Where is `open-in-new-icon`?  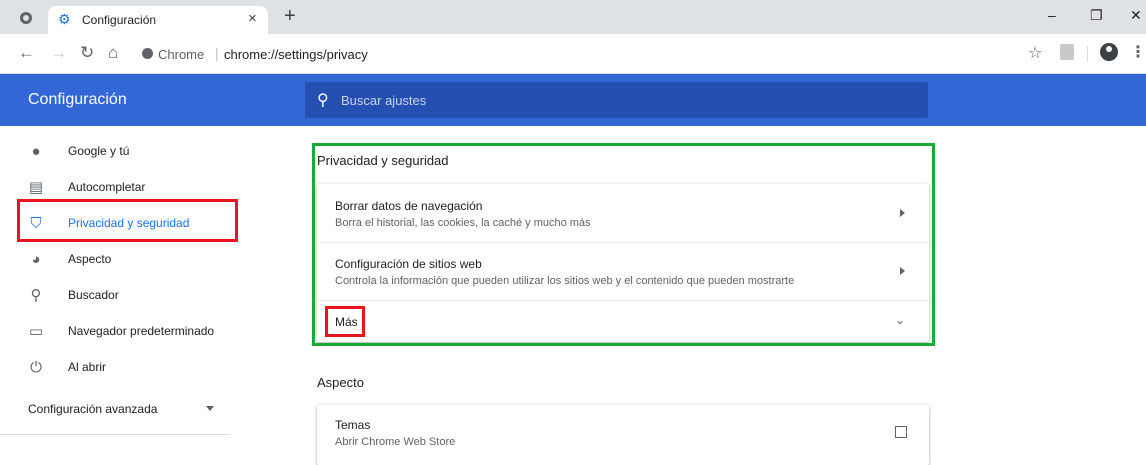 open-in-new-icon is located at coordinates (901, 432).